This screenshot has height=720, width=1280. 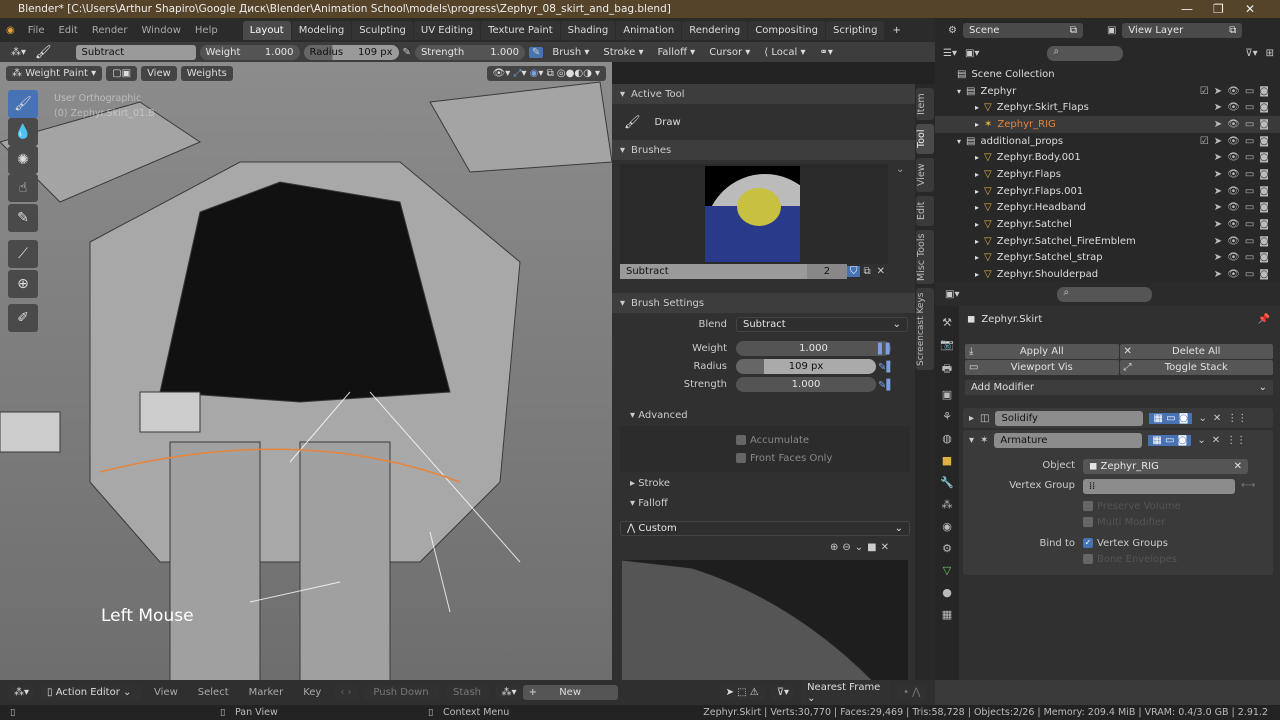 What do you see at coordinates (1042, 351) in the screenshot?
I see `apply-all-button: ⤓ Apply All` at bounding box center [1042, 351].